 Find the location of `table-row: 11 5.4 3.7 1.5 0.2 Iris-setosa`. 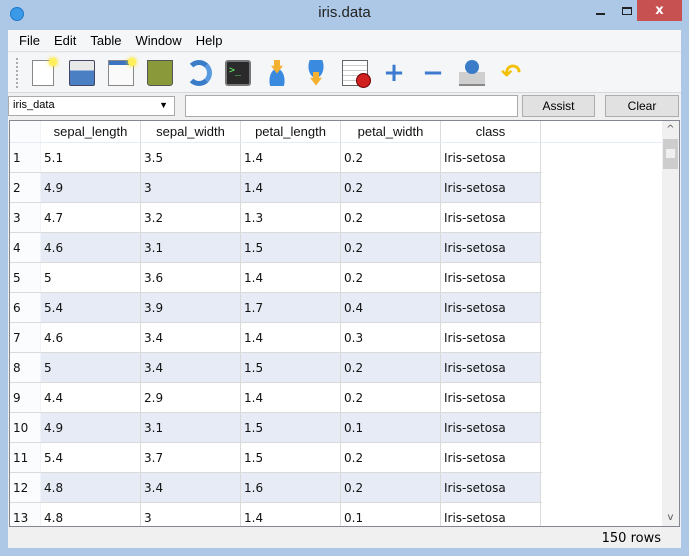

table-row: 11 5.4 3.7 1.5 0.2 Iris-setosa is located at coordinates (276, 458).